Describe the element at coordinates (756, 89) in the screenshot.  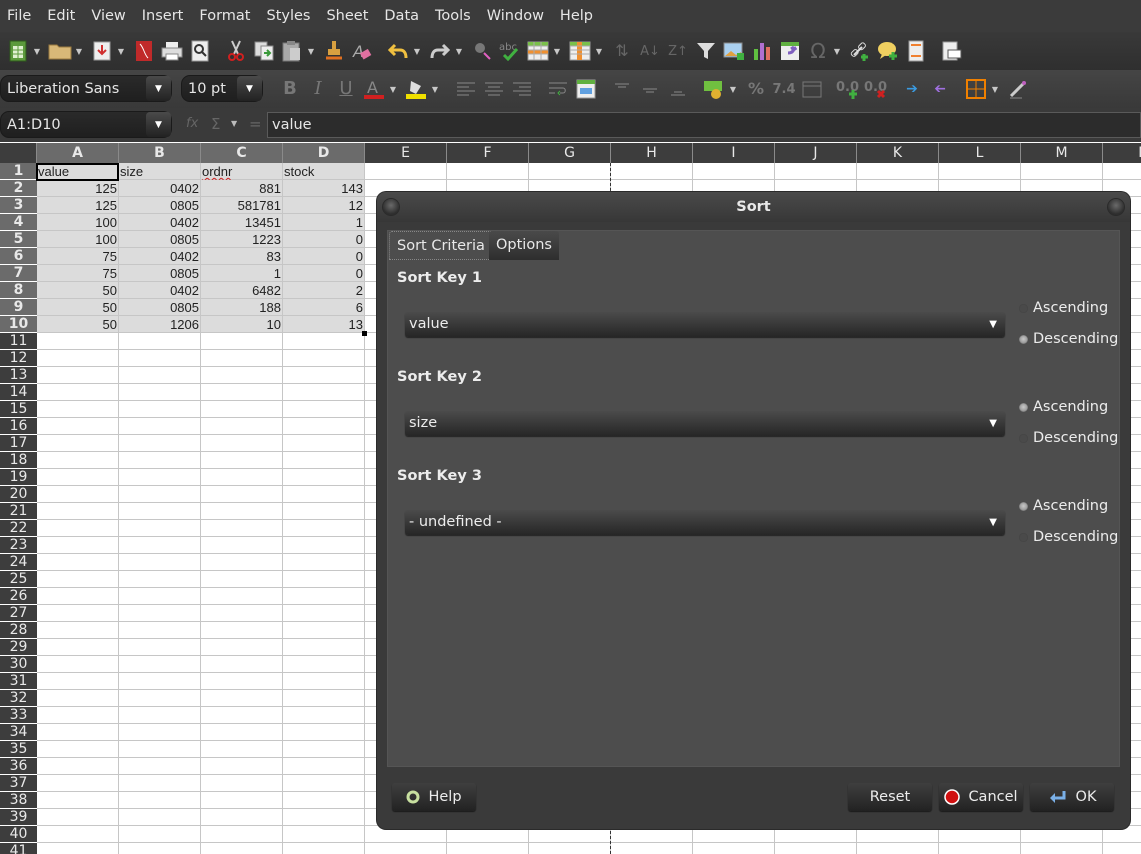
I see `percent-format-icon: %` at that location.